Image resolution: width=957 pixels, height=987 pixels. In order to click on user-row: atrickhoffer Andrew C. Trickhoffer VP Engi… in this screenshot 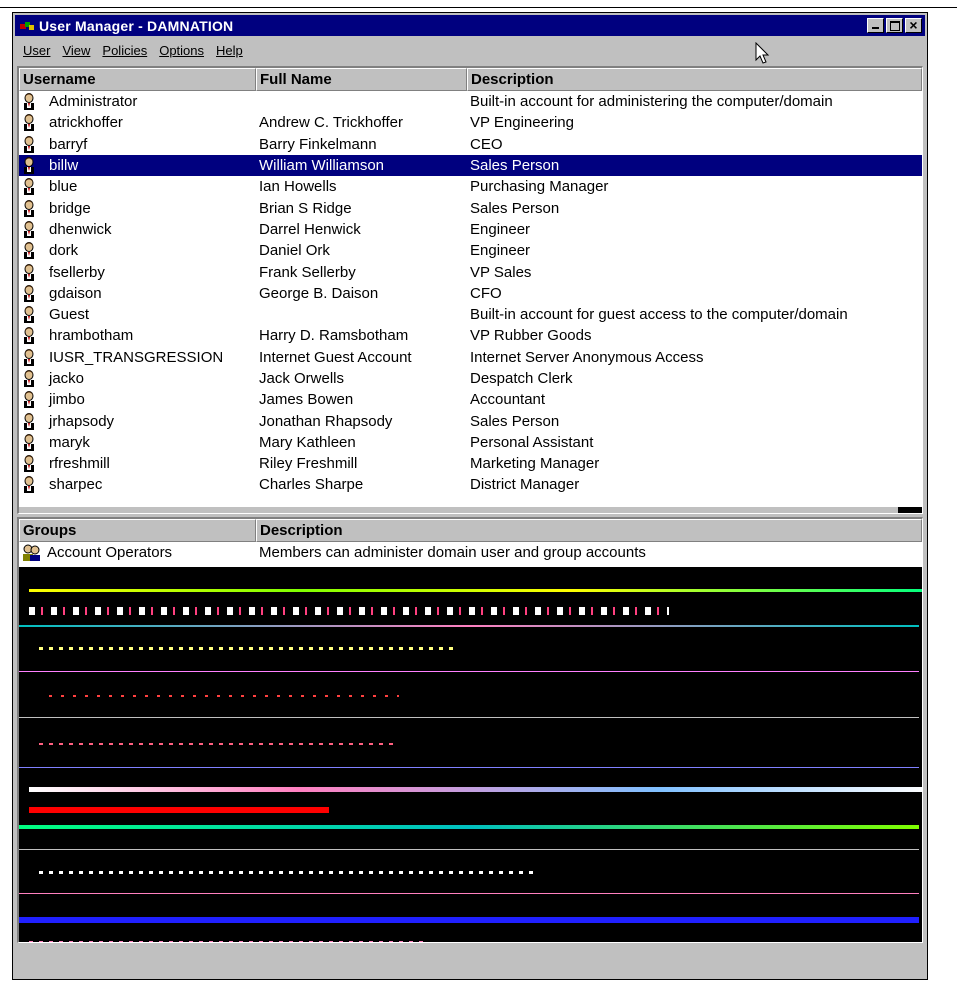, I will do `click(470, 122)`.